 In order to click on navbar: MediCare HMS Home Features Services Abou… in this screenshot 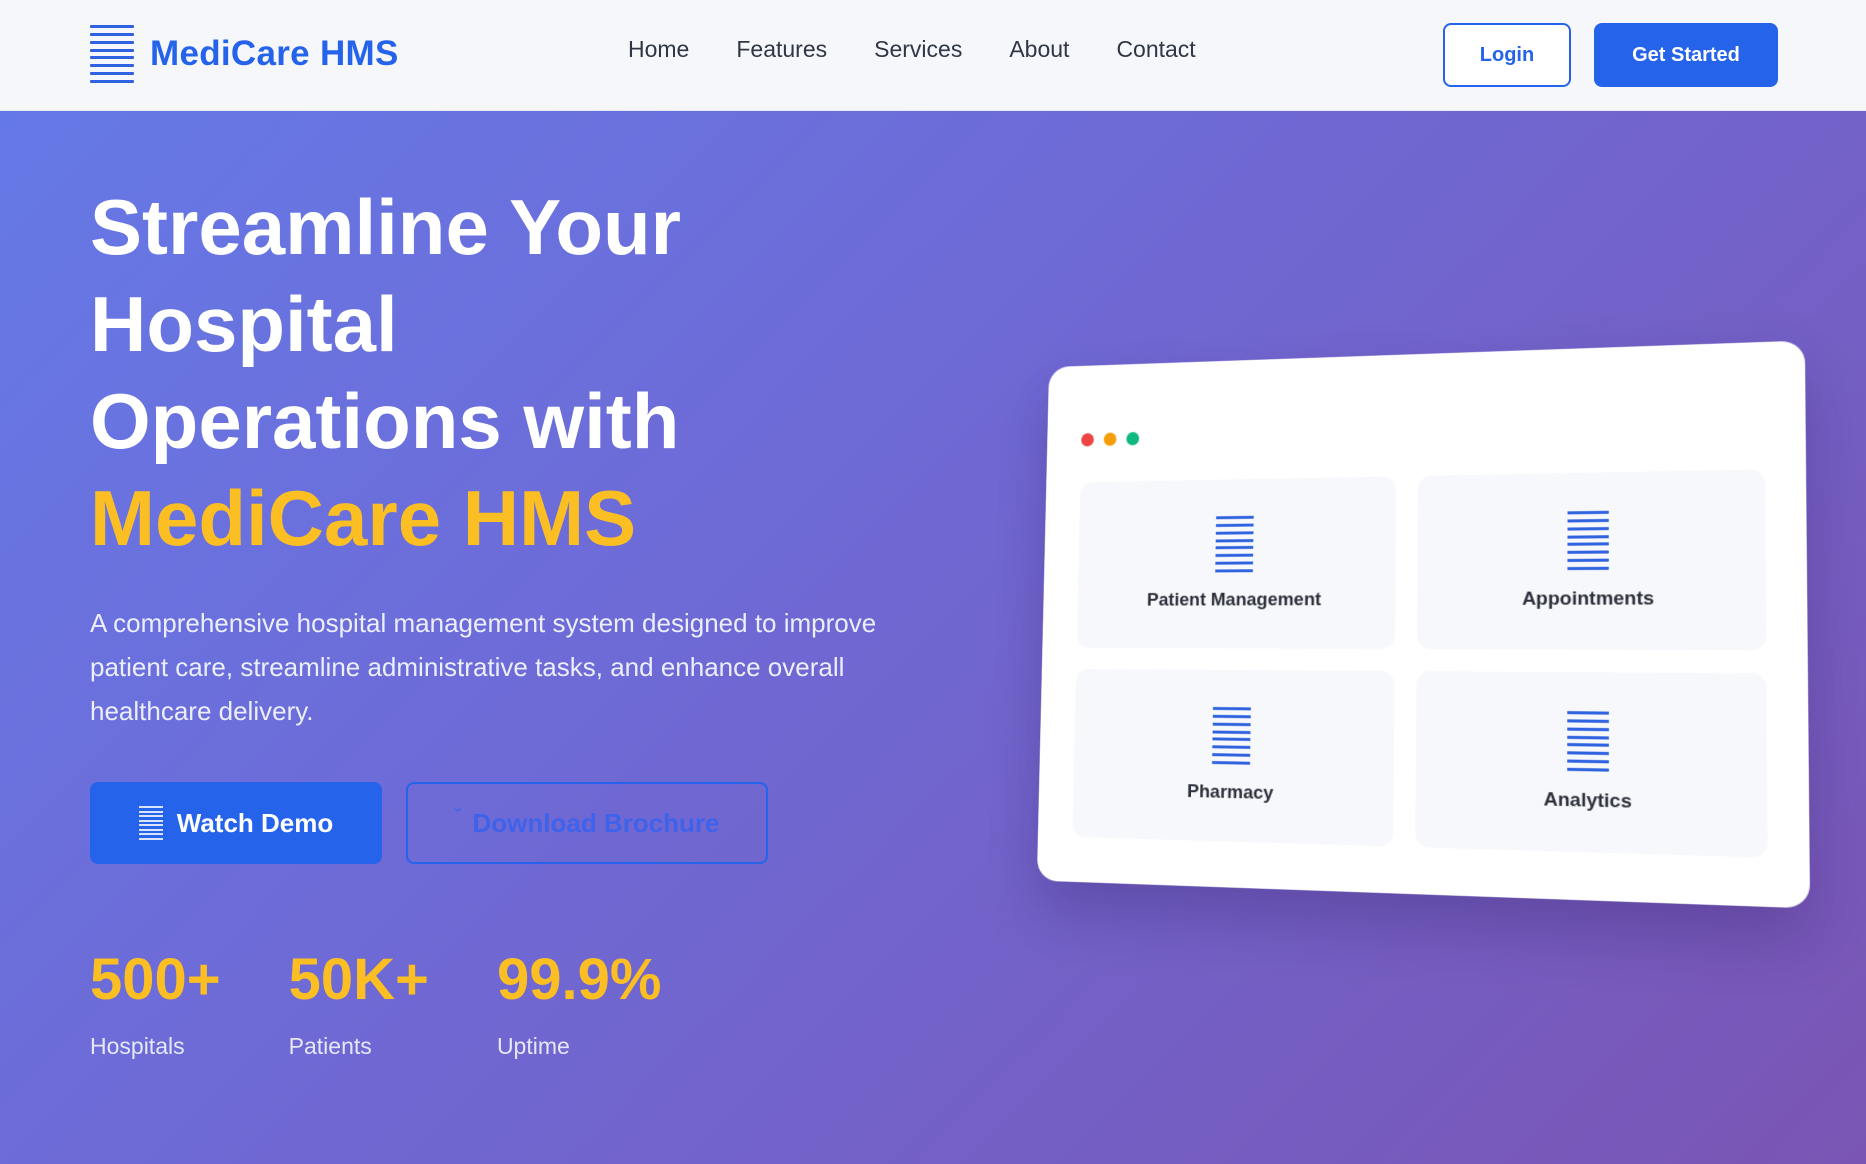, I will do `click(933, 55)`.